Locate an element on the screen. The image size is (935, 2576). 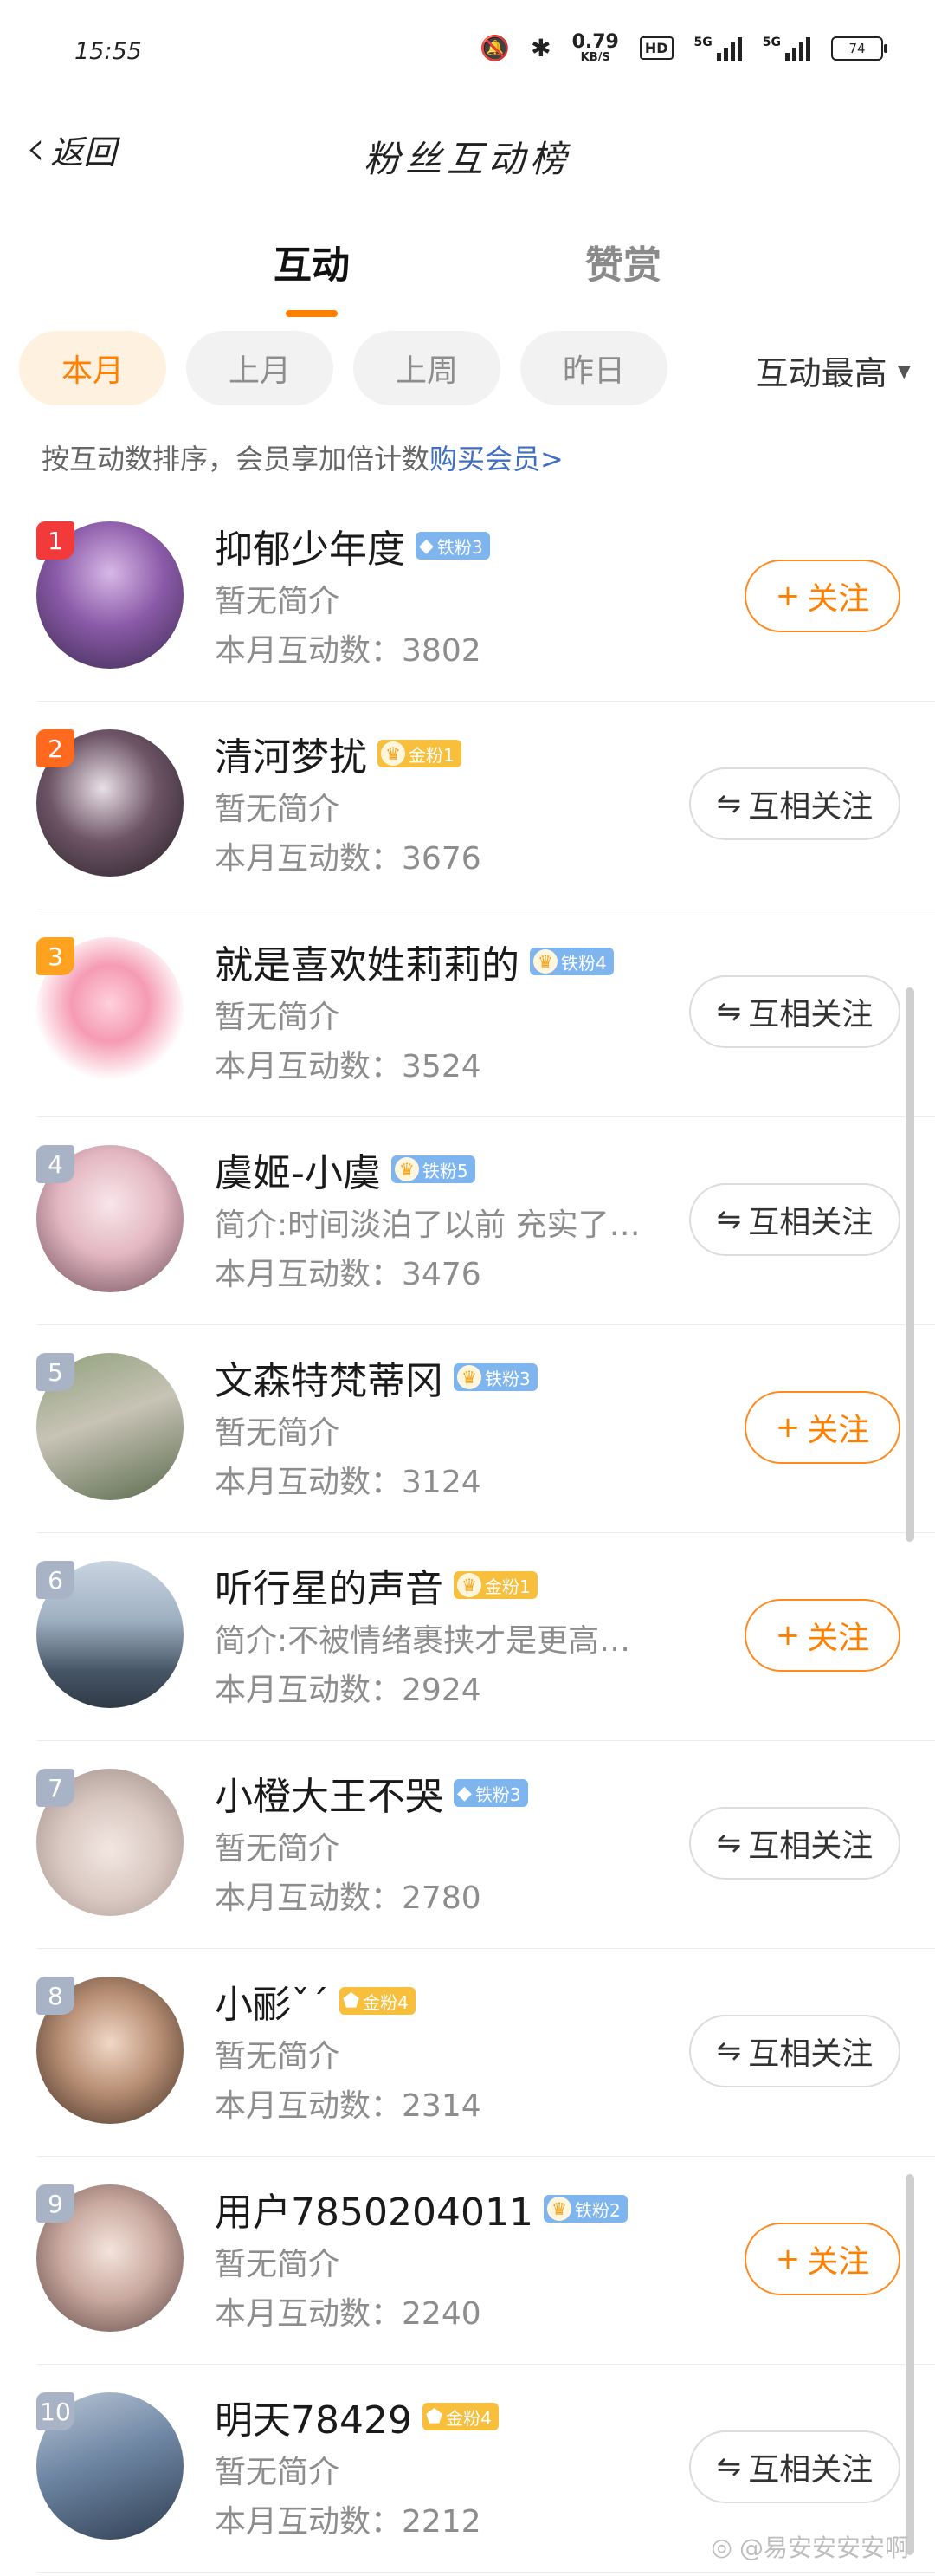
fan-name: 小彨ˇˊ is located at coordinates (272, 2001).